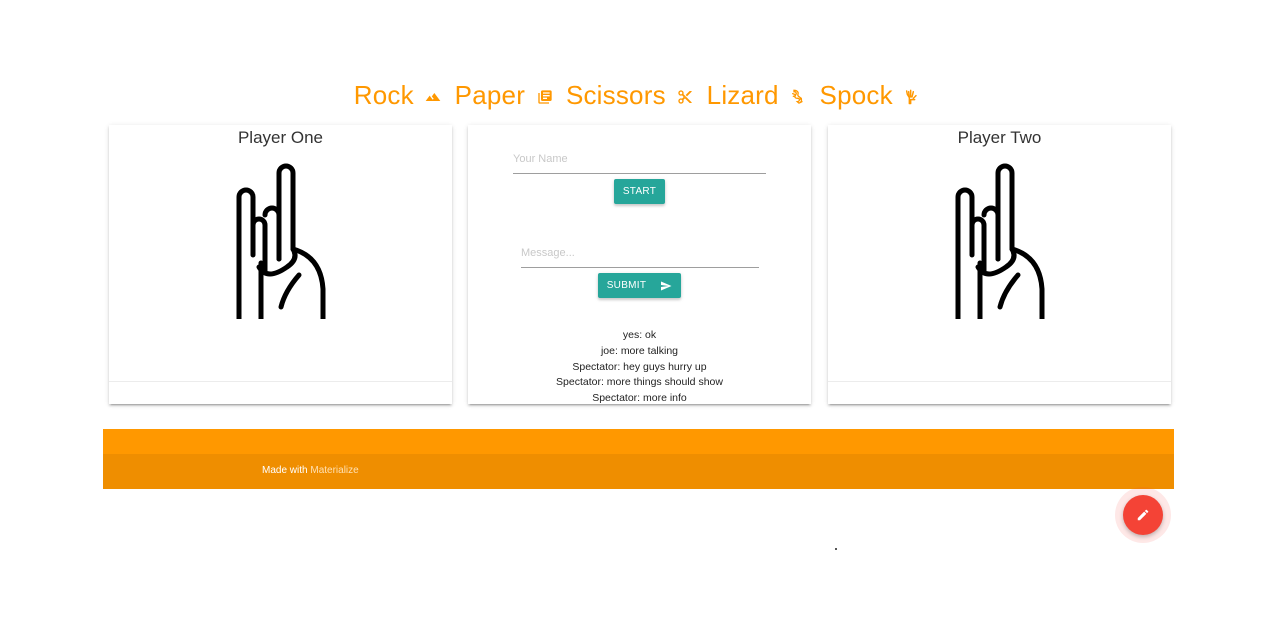 This screenshot has height=640, width=1280. I want to click on message-input, so click(640, 253).